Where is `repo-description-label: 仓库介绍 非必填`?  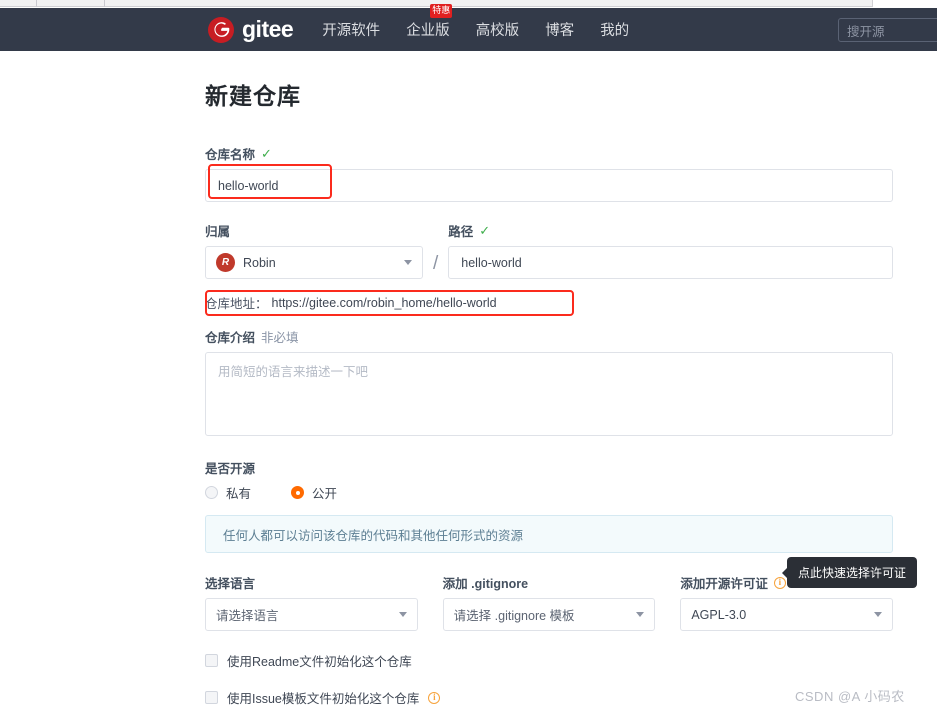
repo-description-label: 仓库介绍 非必填 is located at coordinates (549, 336).